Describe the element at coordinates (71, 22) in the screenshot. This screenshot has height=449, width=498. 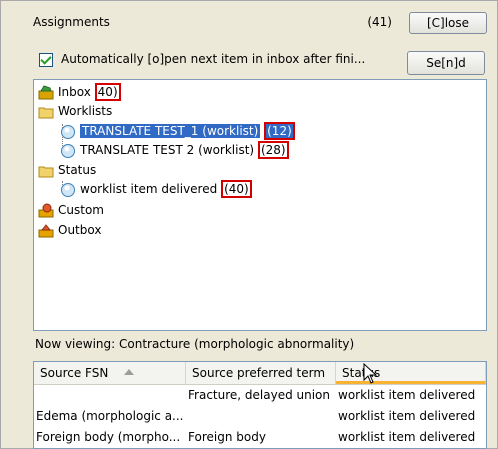
I see `assignments-title: Assignments` at that location.